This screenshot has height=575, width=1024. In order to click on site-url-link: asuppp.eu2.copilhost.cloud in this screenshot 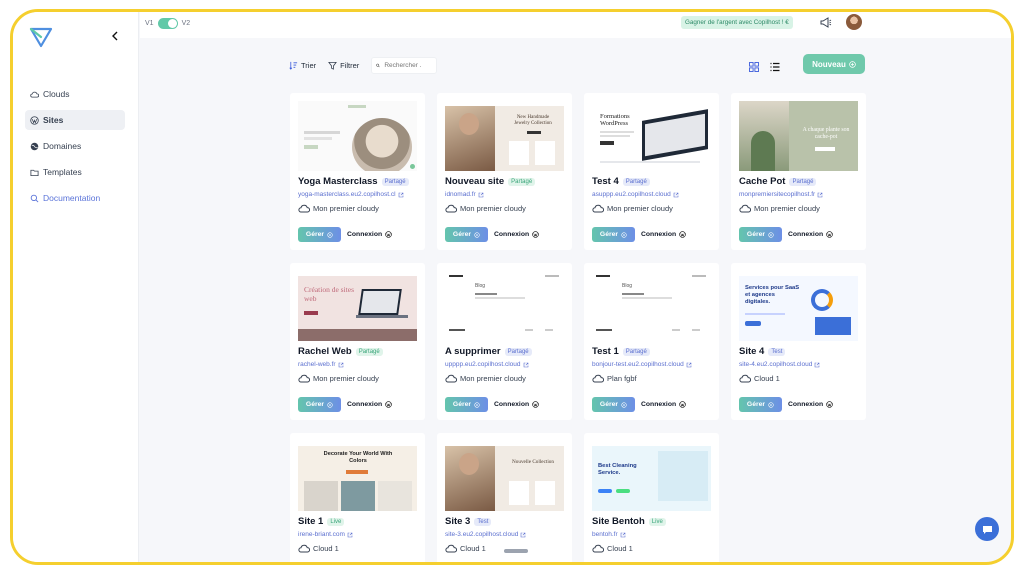, I will do `click(635, 194)`.